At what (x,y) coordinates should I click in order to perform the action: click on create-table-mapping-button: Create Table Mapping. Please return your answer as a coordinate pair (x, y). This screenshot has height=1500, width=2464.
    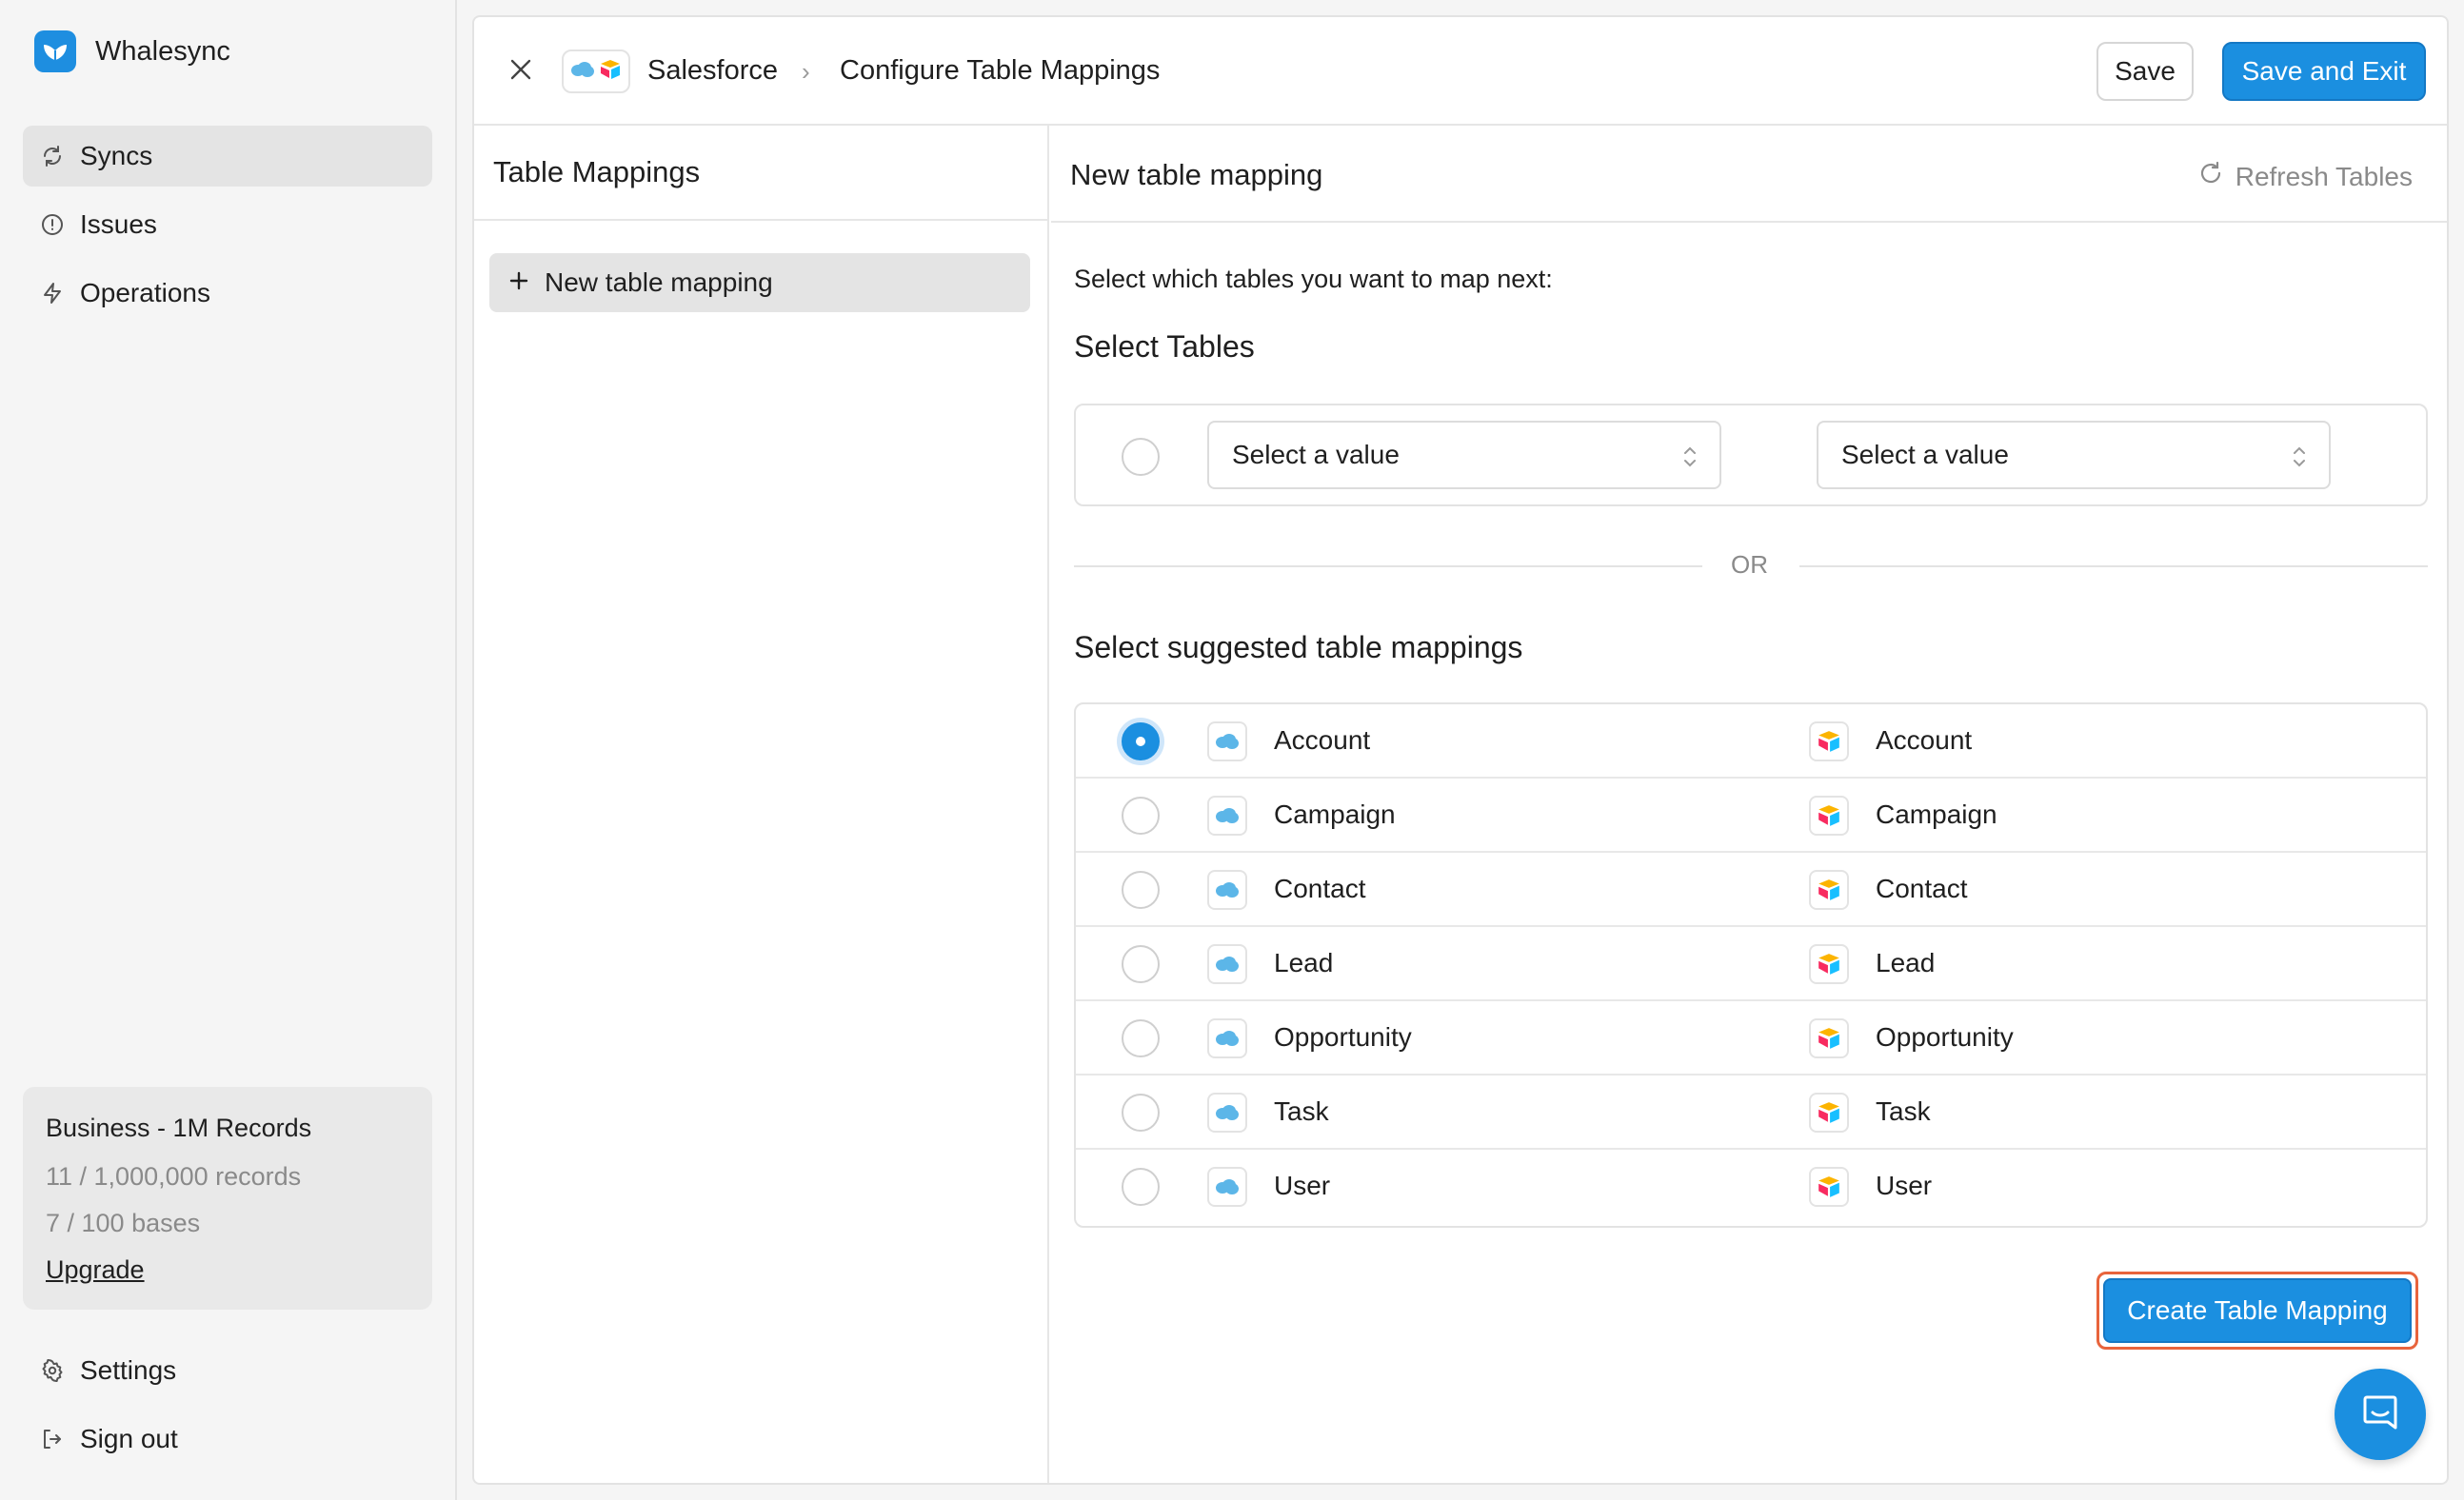
    Looking at the image, I should click on (2257, 1310).